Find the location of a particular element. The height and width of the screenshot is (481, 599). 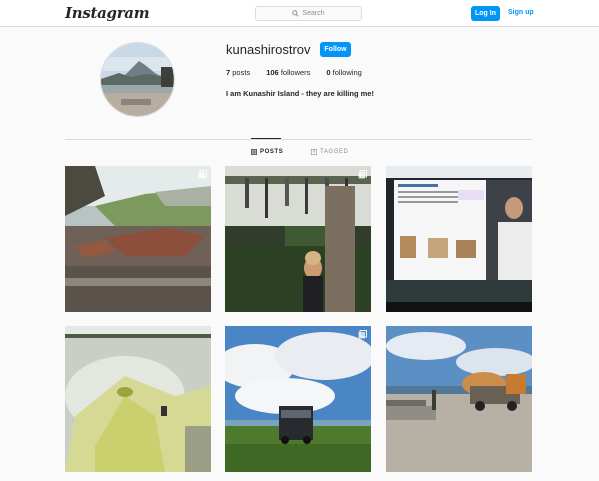

tab-posts-label: POSTS is located at coordinates (272, 152).